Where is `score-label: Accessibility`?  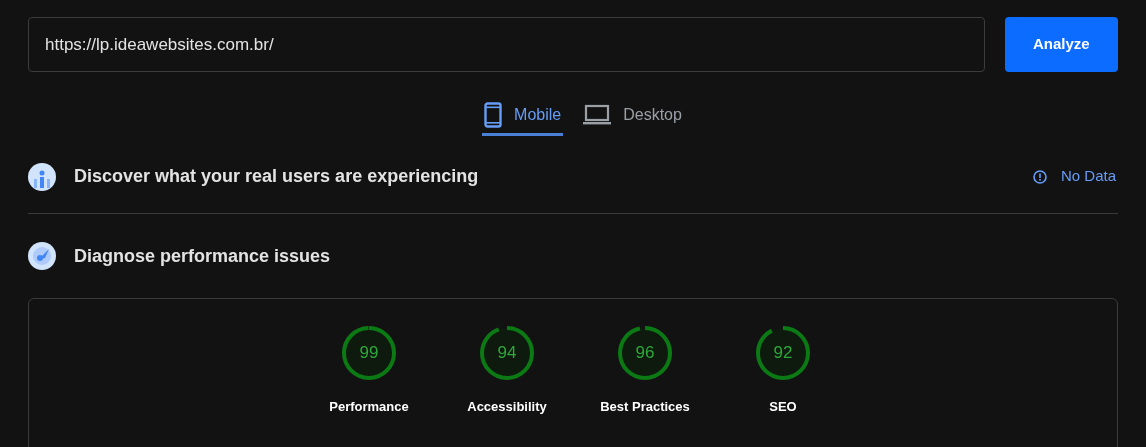 score-label: Accessibility is located at coordinates (507, 407).